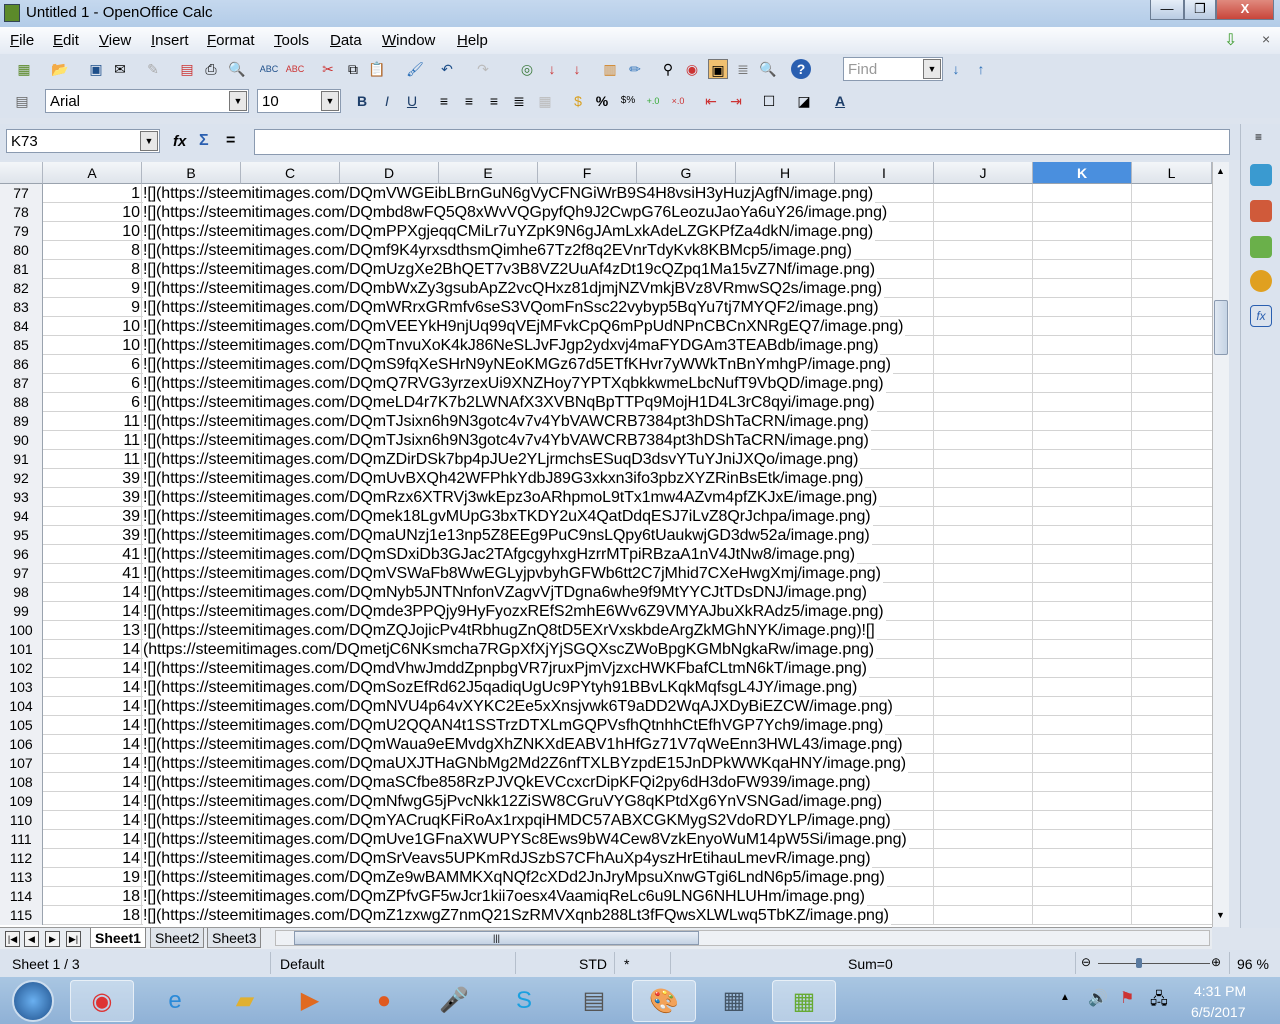  I want to click on openoffice-calc-taskbar-icon: ▦, so click(804, 1001).